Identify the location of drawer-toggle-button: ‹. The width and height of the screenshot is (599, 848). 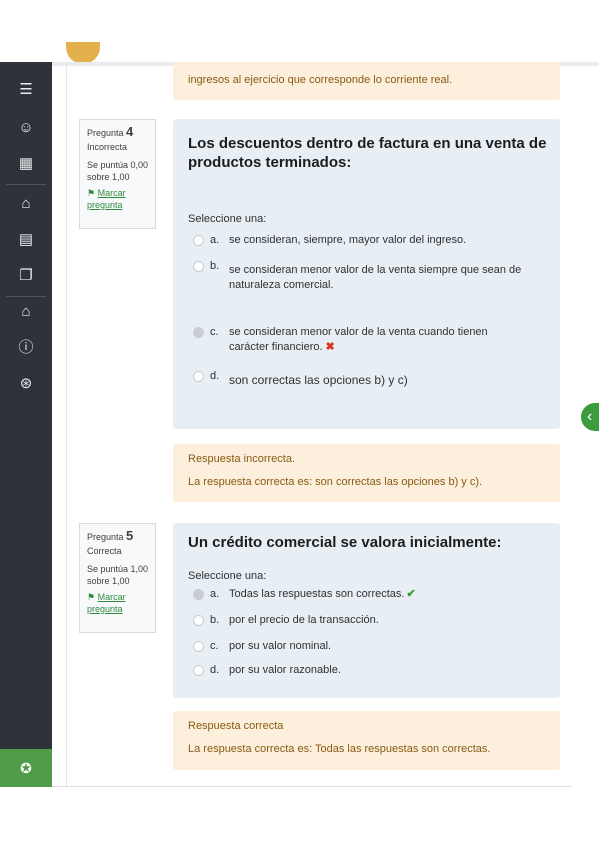
(590, 417).